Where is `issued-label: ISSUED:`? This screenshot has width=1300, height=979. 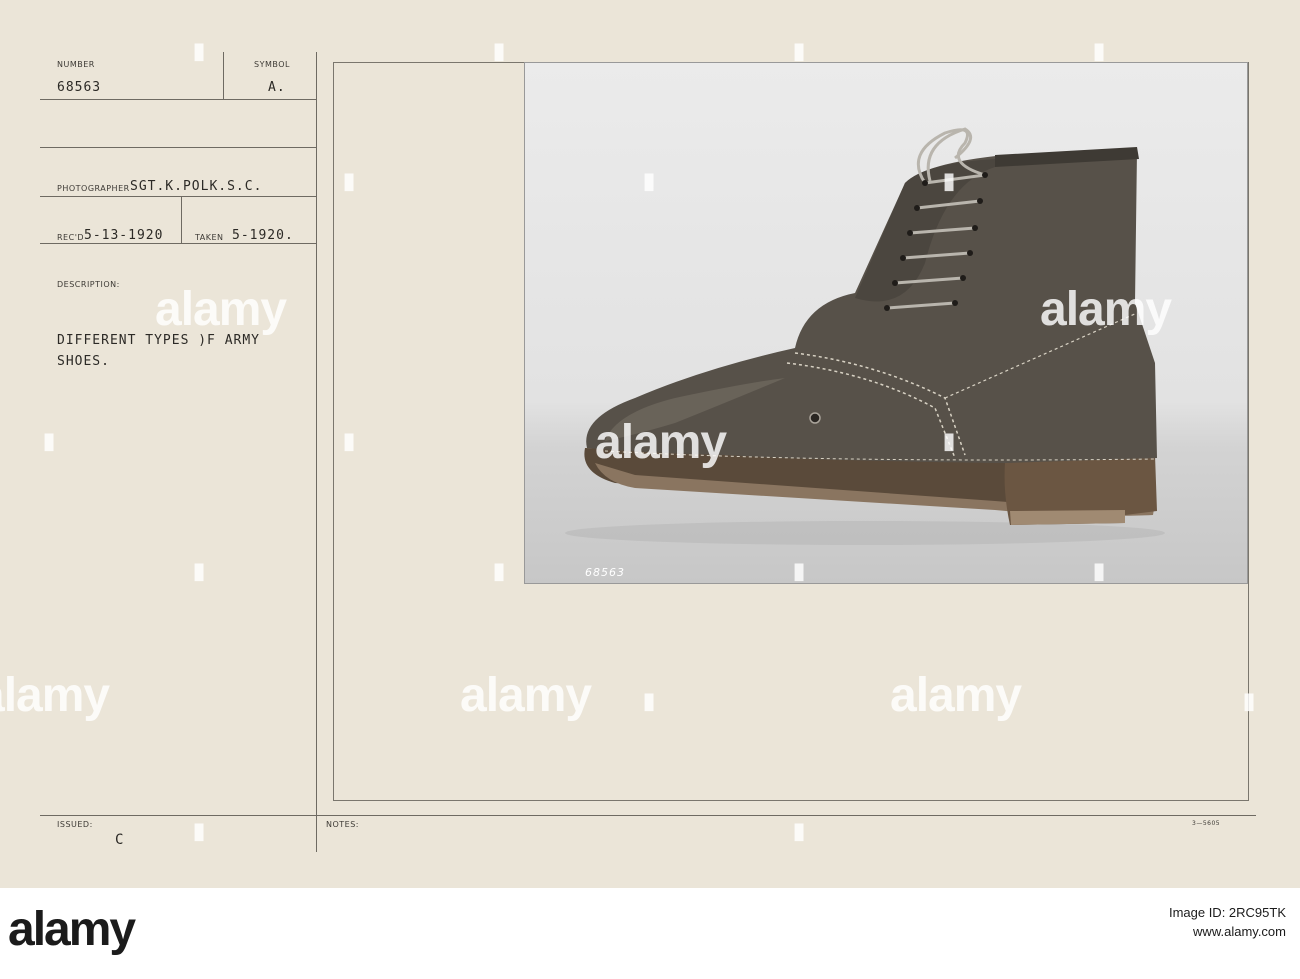 issued-label: ISSUED: is located at coordinates (75, 824).